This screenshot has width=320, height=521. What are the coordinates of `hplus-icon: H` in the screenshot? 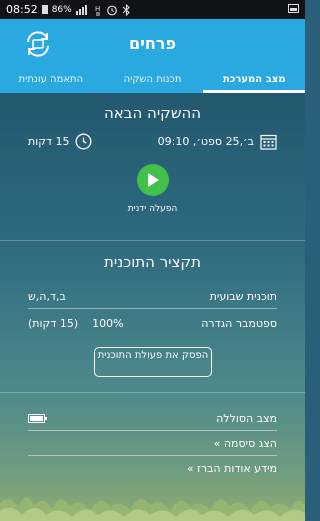 It's located at (97, 10).